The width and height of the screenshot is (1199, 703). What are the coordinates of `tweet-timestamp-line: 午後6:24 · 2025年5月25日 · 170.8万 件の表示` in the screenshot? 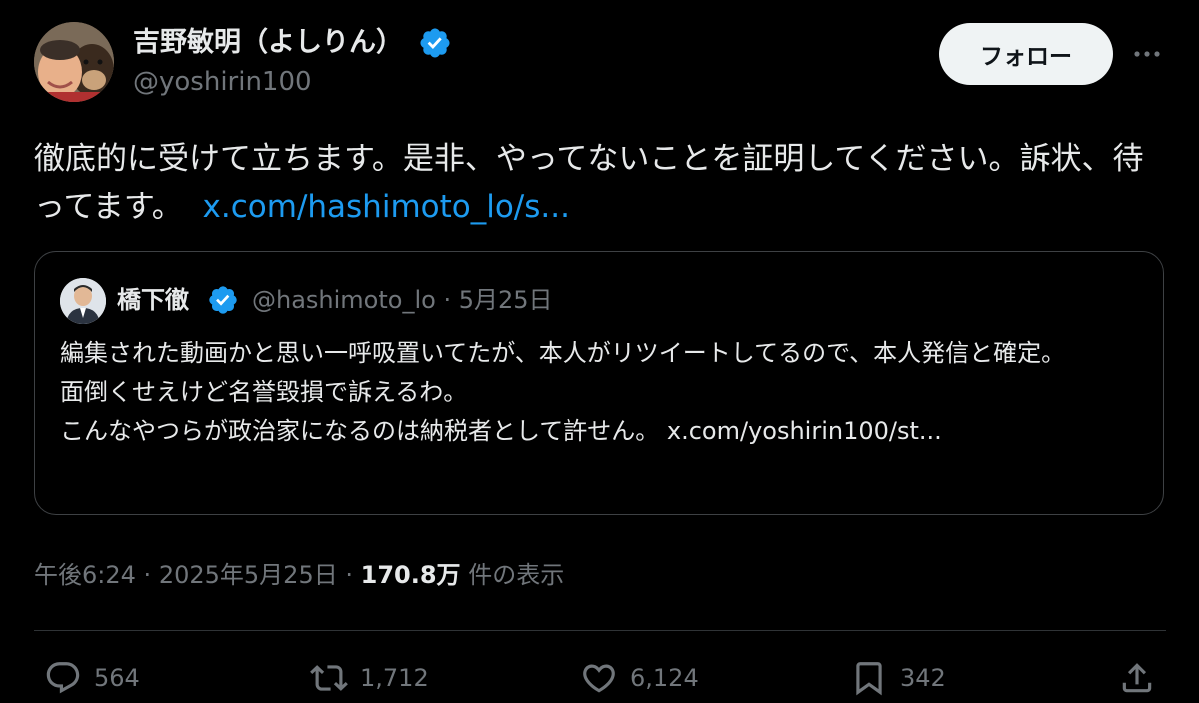 It's located at (299, 575).